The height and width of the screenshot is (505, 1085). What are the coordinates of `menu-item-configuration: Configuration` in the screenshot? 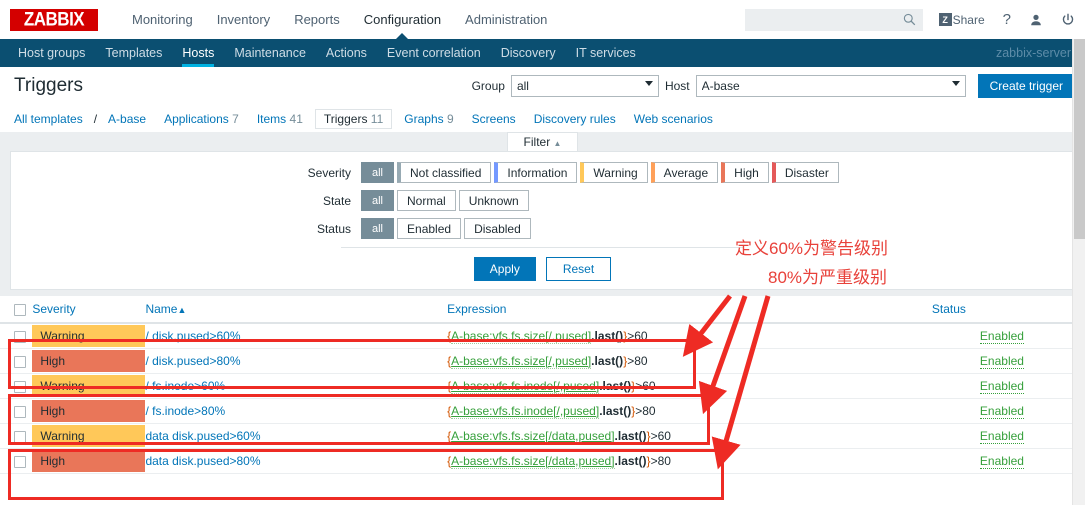 It's located at (402, 20).